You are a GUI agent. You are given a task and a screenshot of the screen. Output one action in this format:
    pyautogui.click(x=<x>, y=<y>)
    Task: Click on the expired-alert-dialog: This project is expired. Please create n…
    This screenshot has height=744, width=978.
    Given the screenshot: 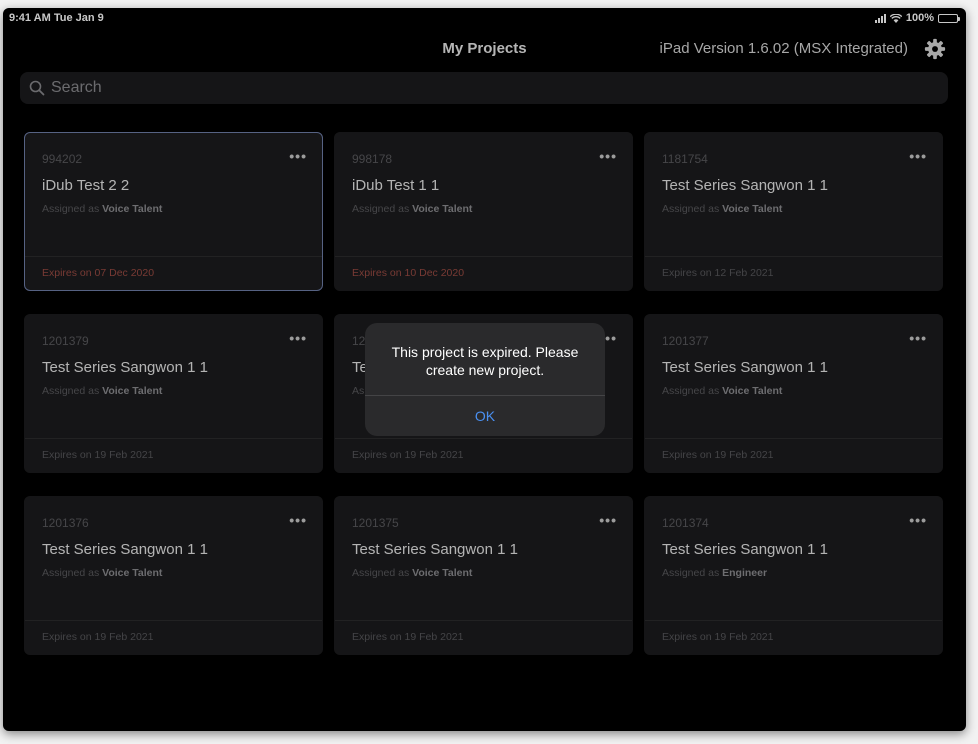 What is the action you would take?
    pyautogui.click(x=485, y=379)
    